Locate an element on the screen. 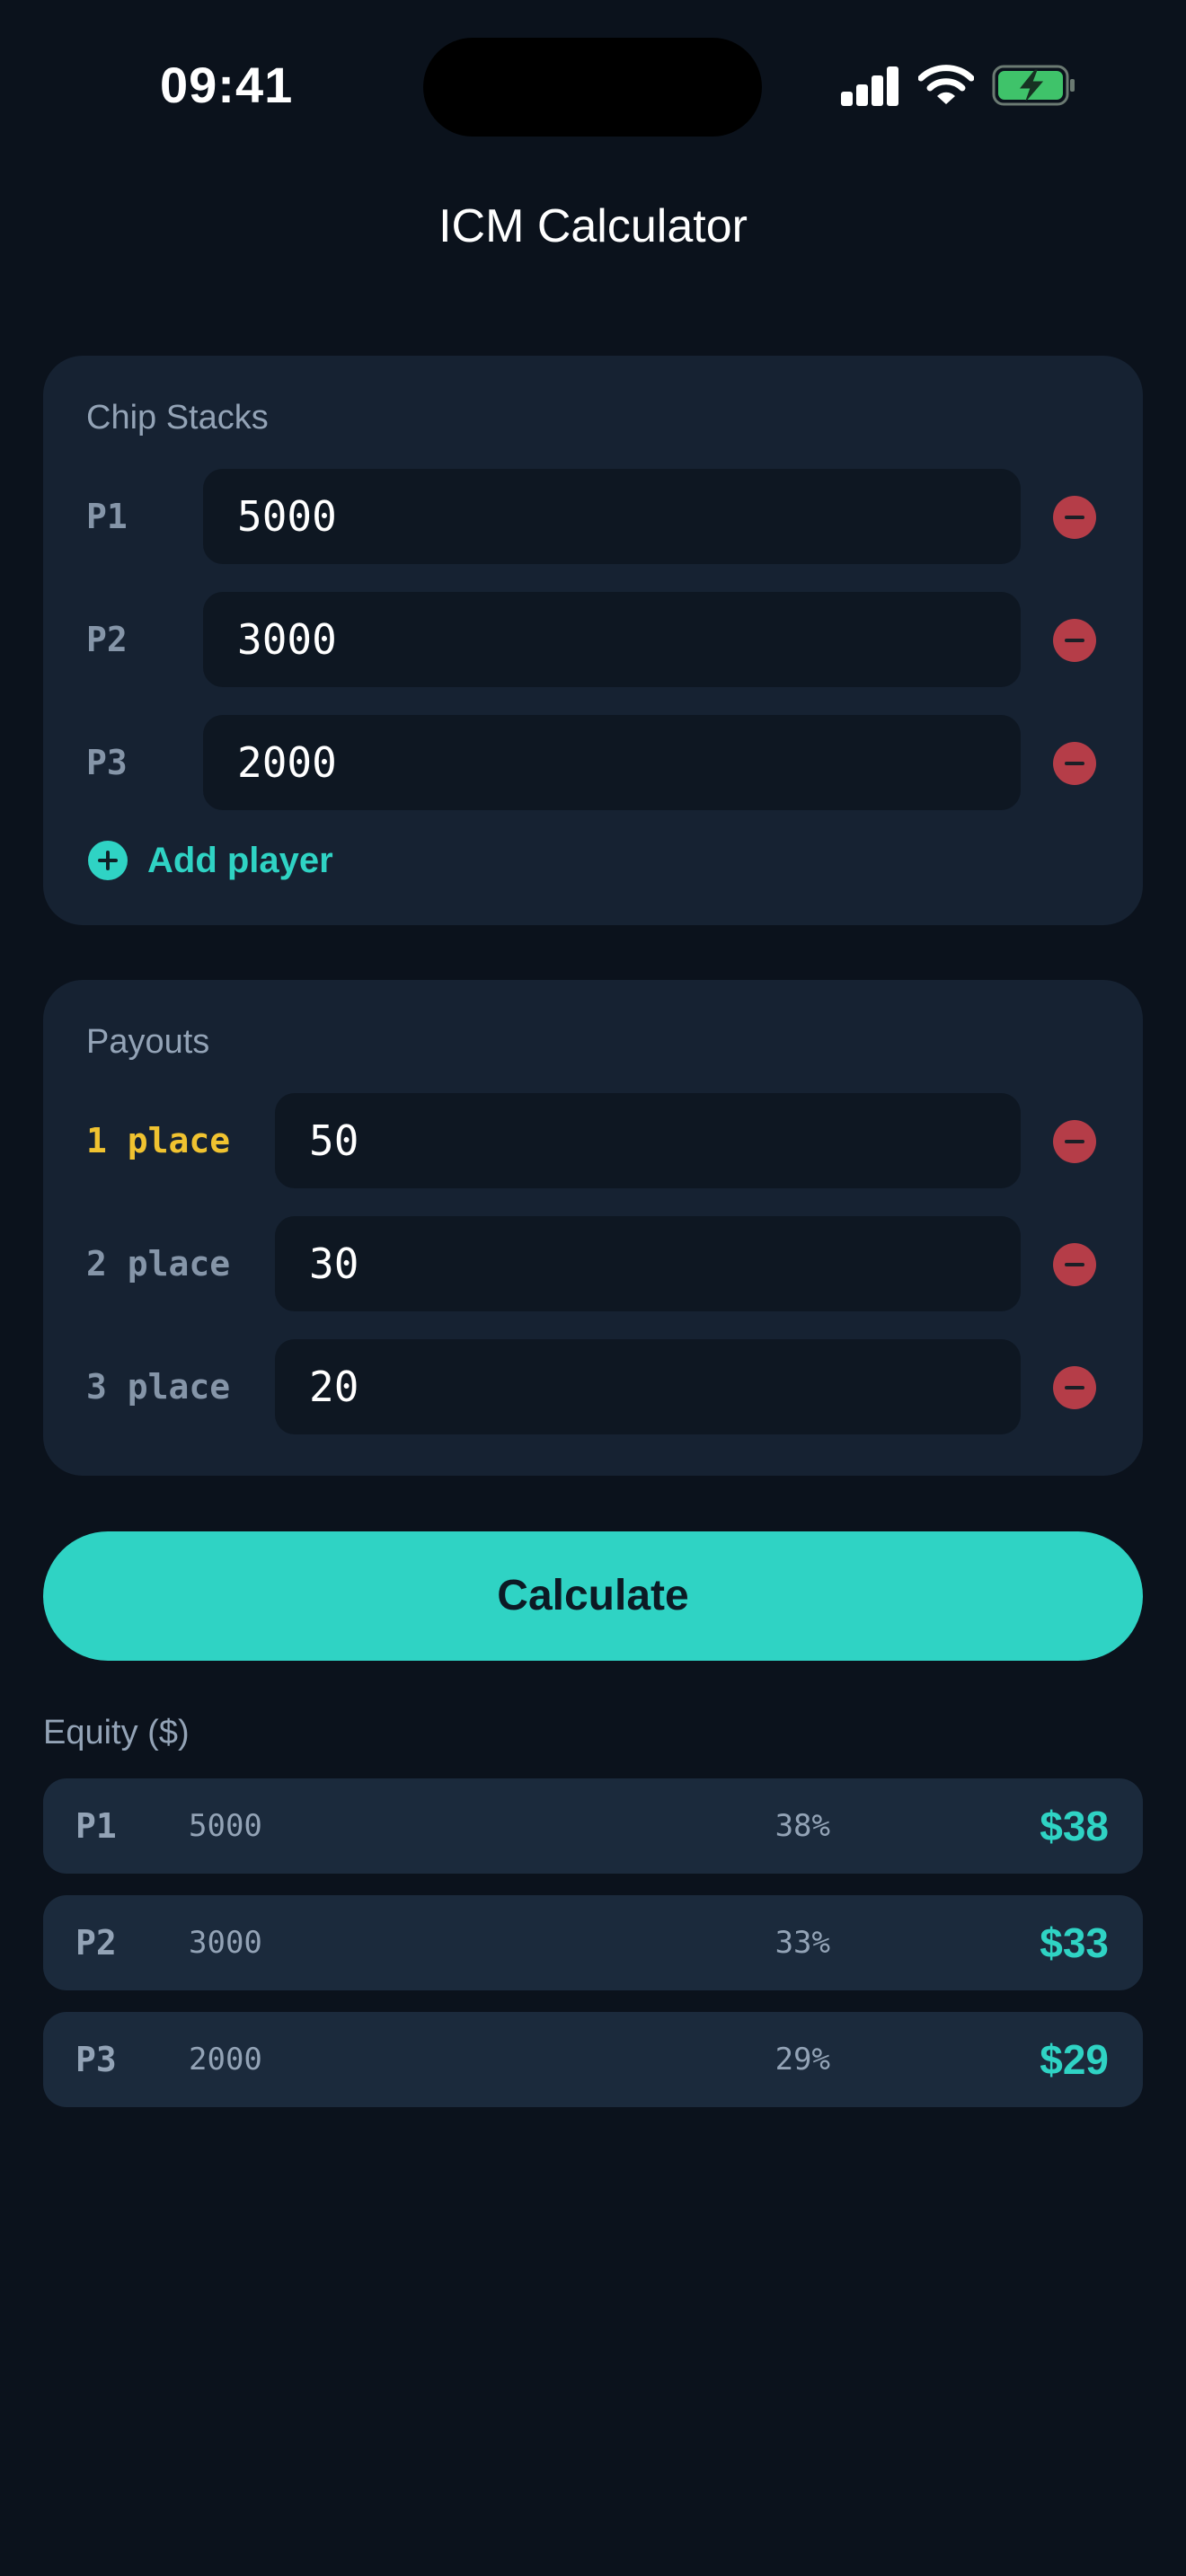  payout-row: 2 place 30 is located at coordinates (593, 1263).